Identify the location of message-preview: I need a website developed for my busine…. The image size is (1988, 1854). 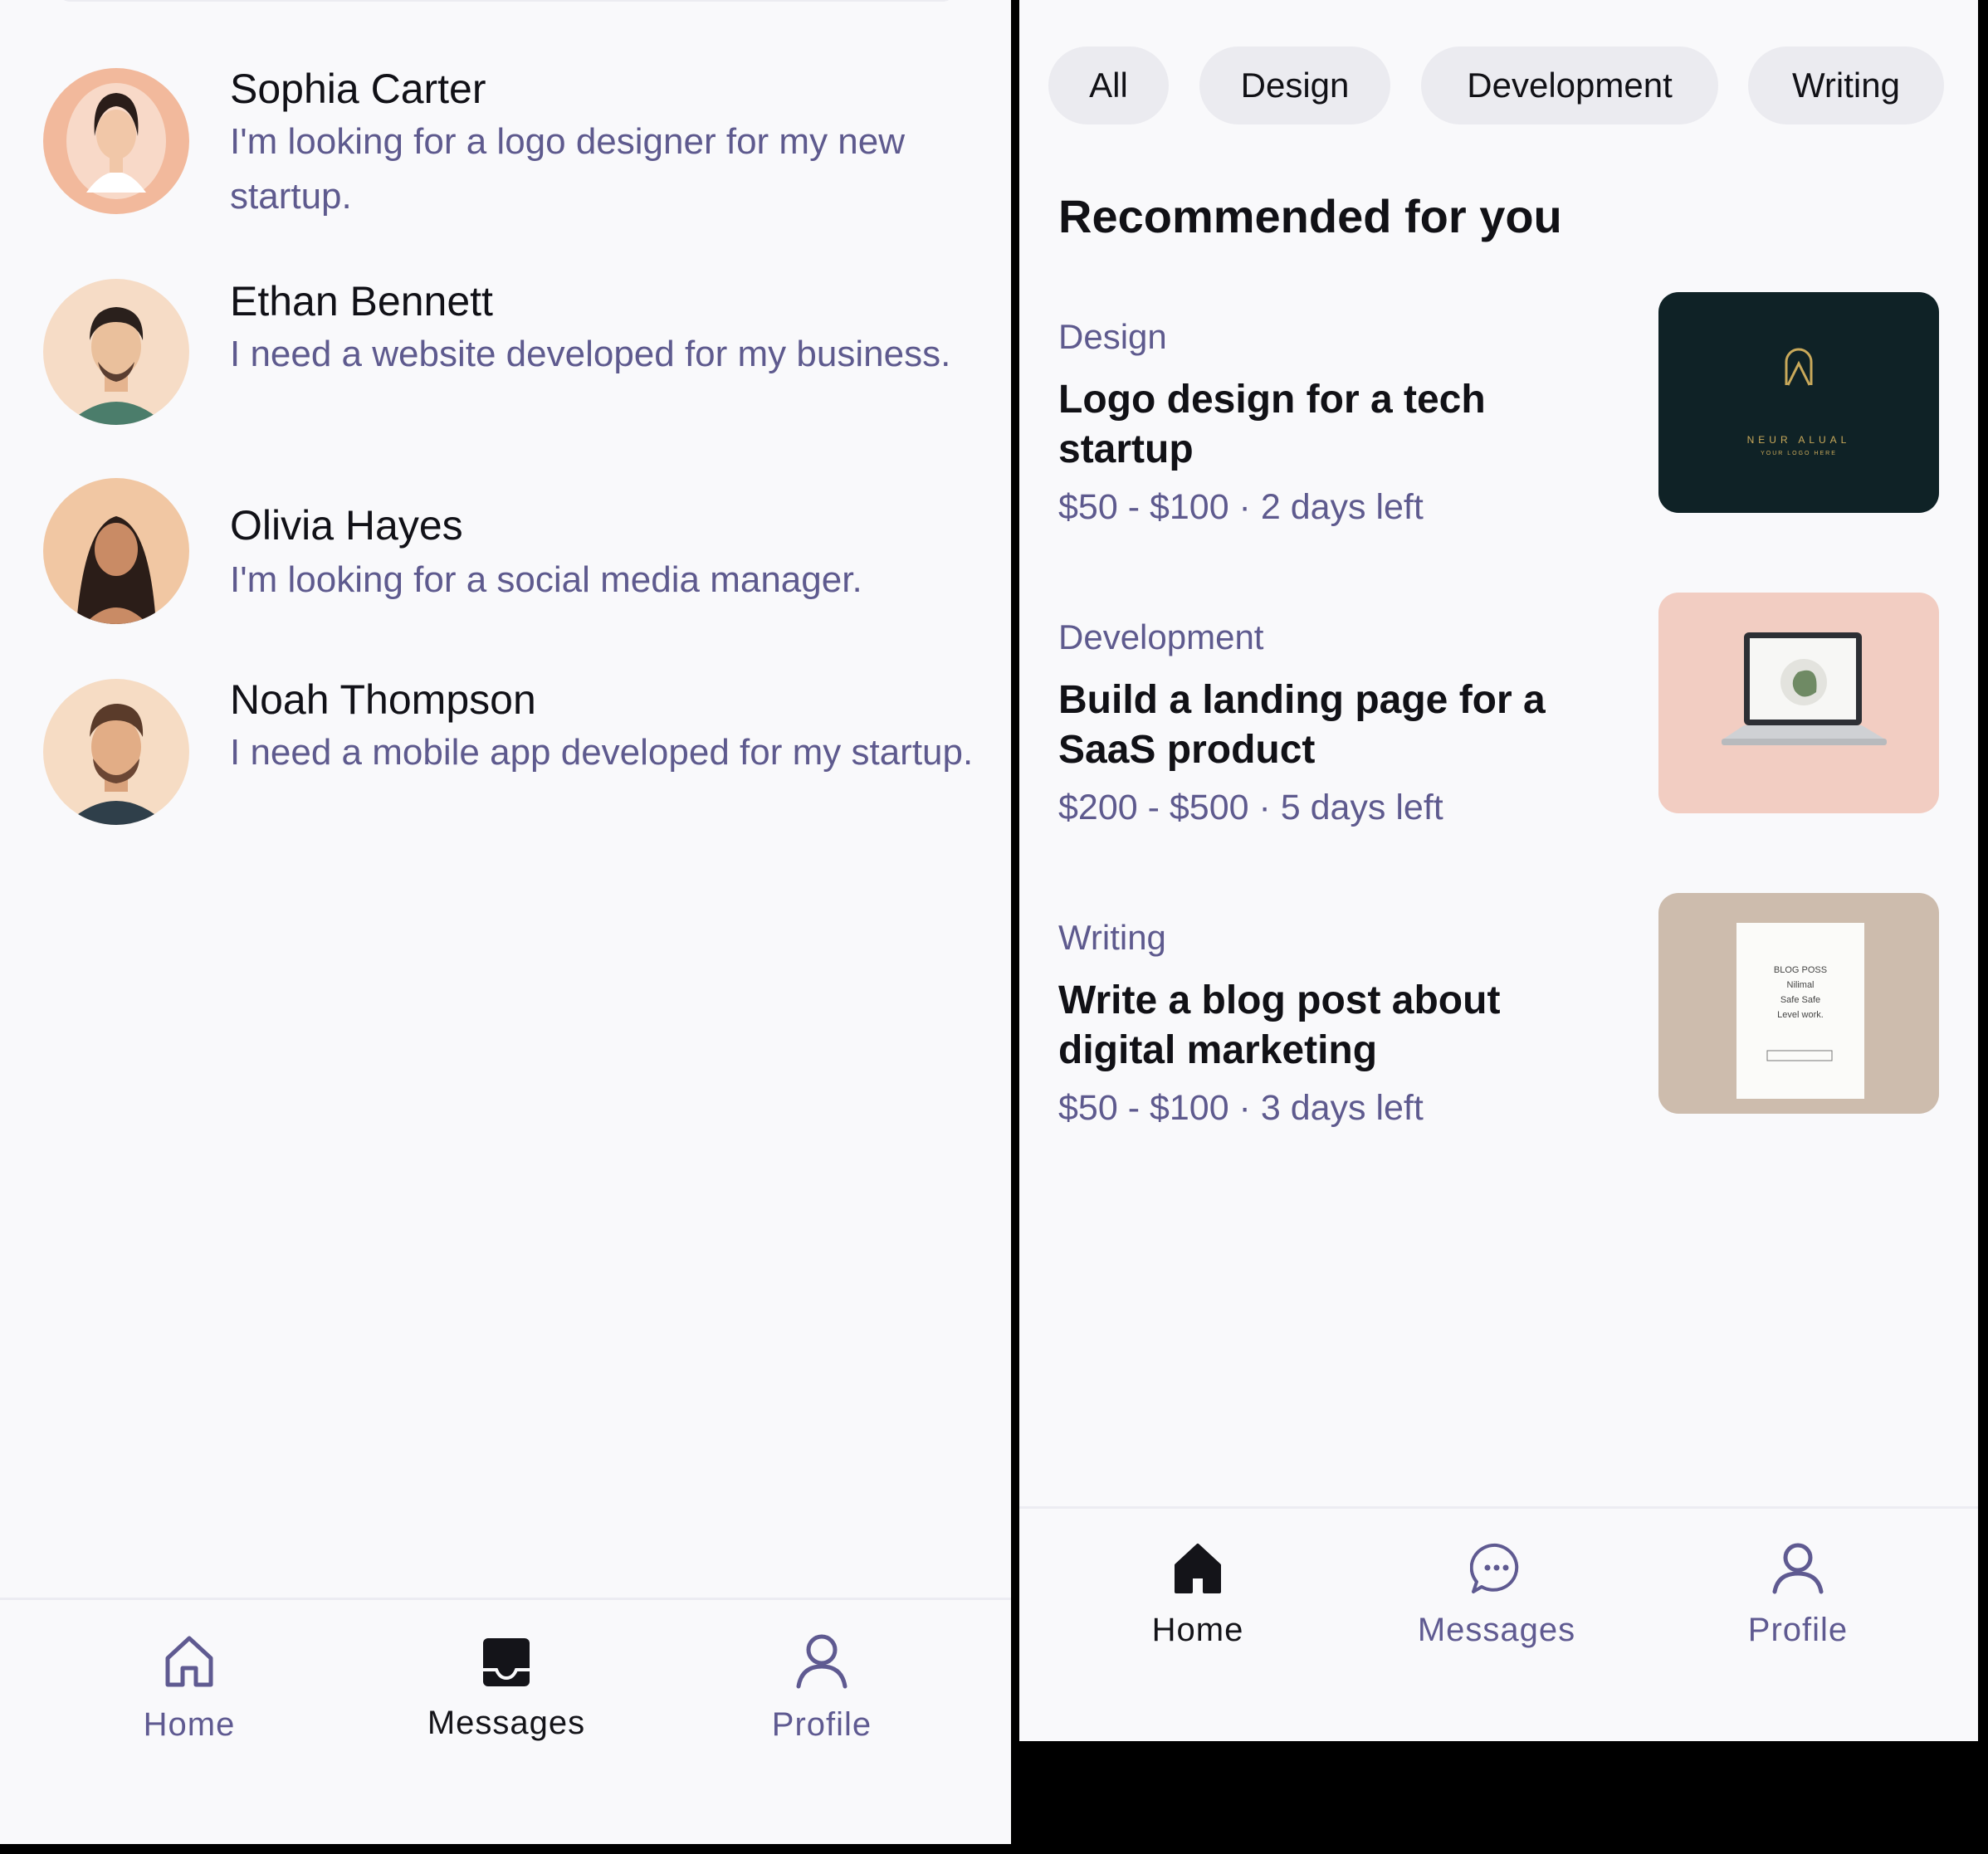
(590, 354).